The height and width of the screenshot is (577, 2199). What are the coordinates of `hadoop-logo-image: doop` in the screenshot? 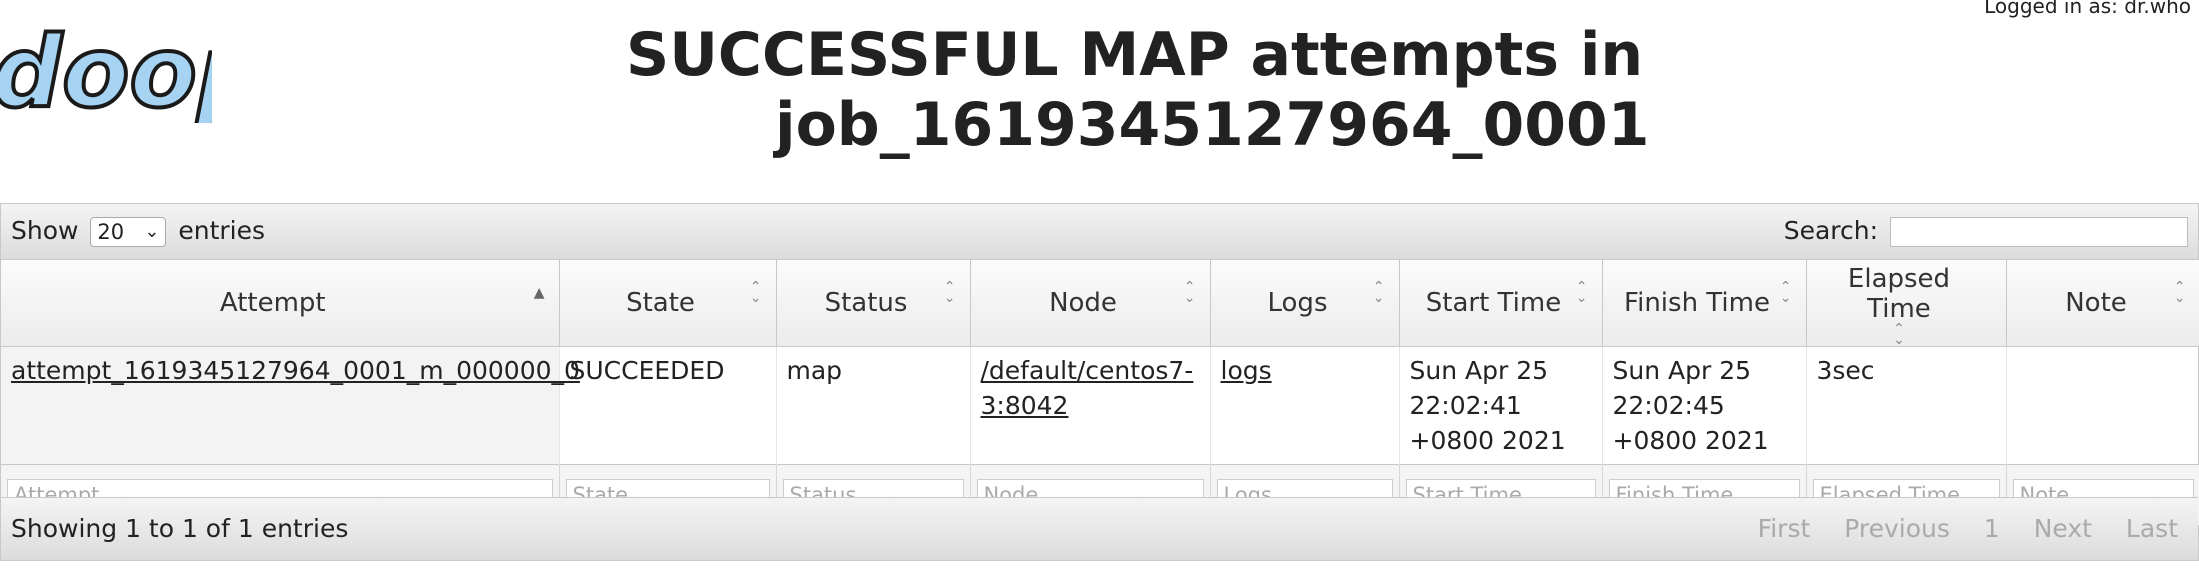 It's located at (134, 73).